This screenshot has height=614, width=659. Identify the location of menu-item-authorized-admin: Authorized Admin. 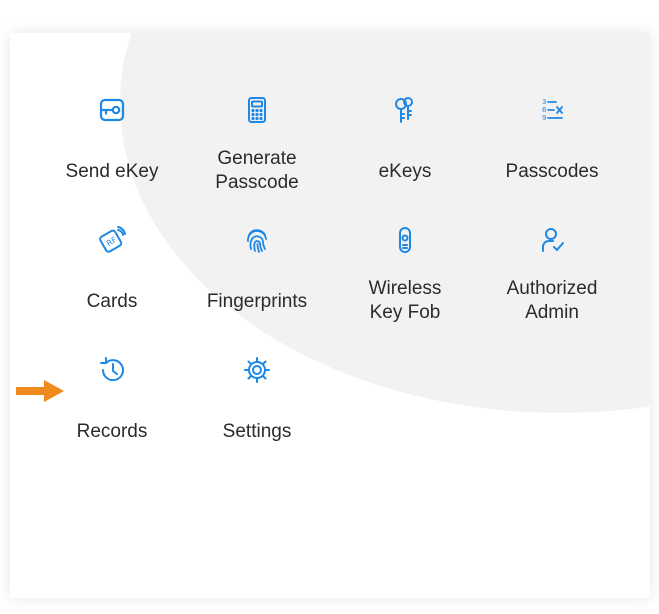
(552, 243).